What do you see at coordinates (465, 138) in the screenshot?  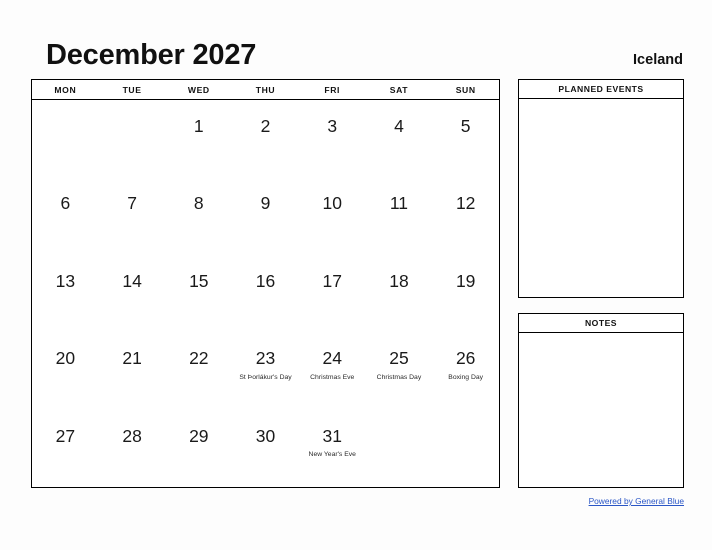 I see `day-cell-5: 5` at bounding box center [465, 138].